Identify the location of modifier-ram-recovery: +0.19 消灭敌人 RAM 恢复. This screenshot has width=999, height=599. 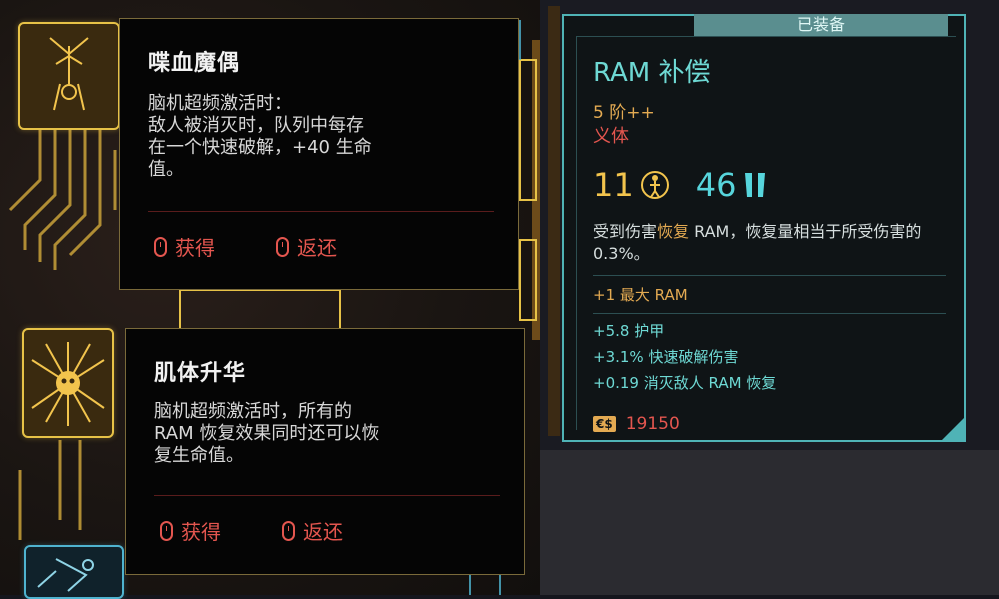
(685, 383).